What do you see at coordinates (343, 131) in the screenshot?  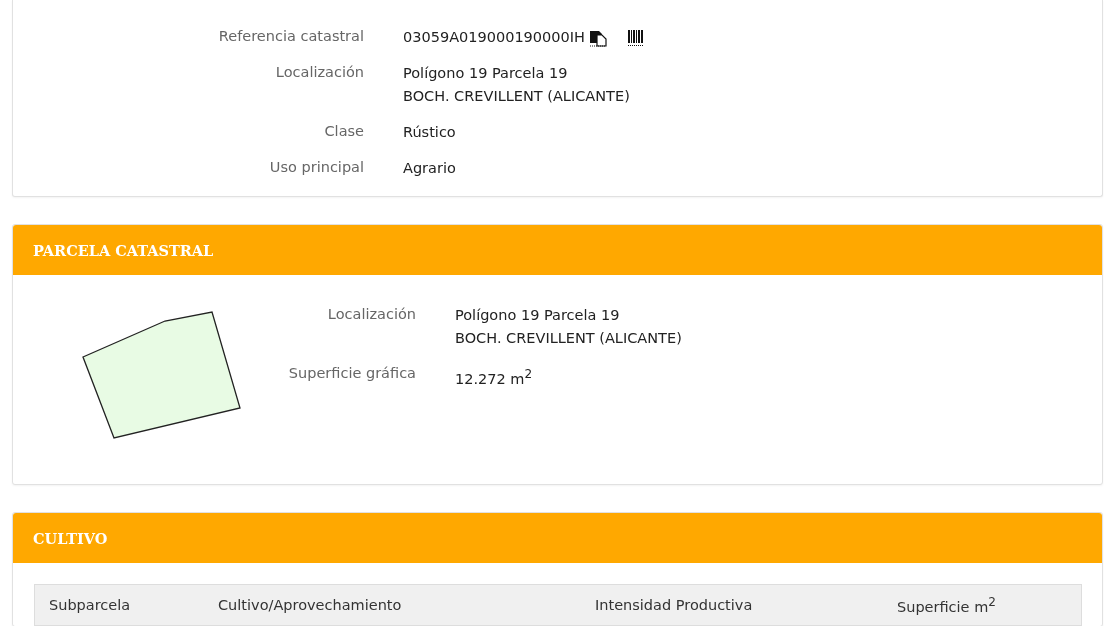 I see `field-label: Clase` at bounding box center [343, 131].